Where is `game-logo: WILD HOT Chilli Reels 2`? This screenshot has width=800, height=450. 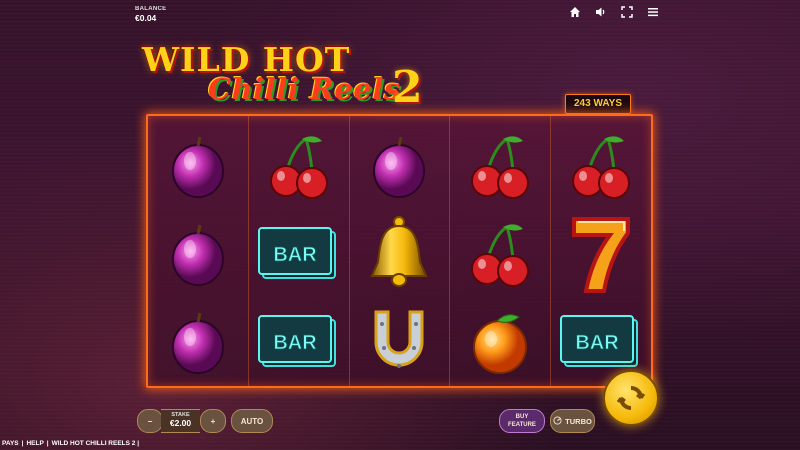 game-logo: WILD HOT Chilli Reels 2 is located at coordinates (288, 76).